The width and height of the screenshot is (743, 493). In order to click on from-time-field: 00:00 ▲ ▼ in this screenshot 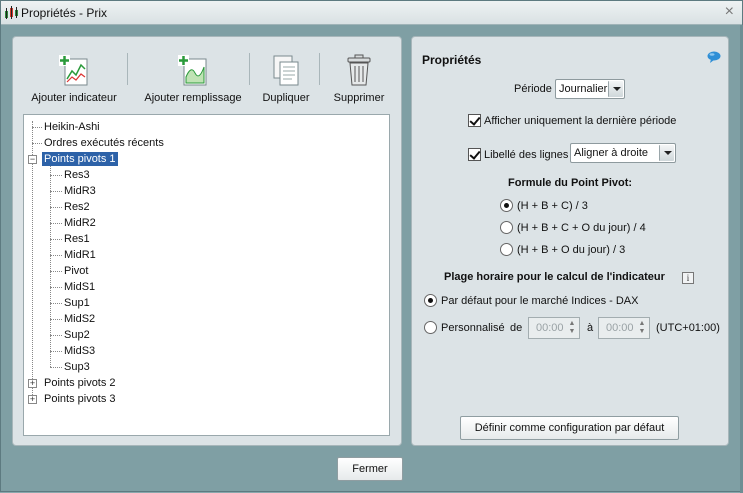, I will do `click(554, 328)`.